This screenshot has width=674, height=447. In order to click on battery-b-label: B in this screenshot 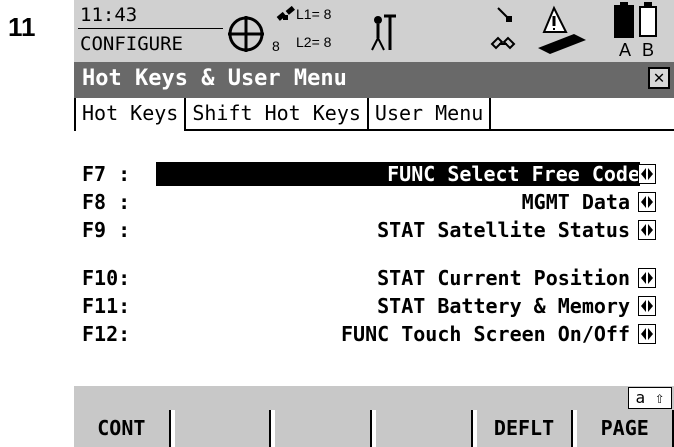, I will do `click(648, 50)`.